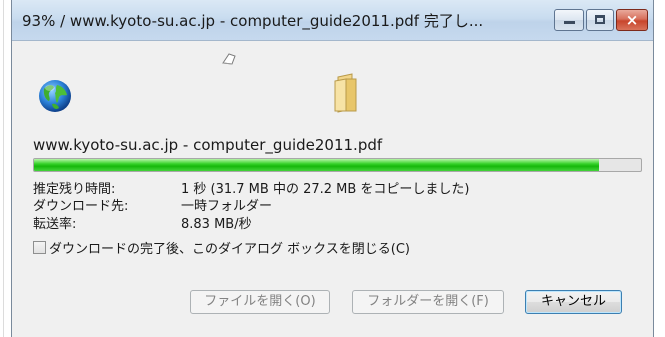 The height and width of the screenshot is (337, 665). Describe the element at coordinates (227, 206) in the screenshot. I see `download-destination-value: 一時フォルダー` at that location.